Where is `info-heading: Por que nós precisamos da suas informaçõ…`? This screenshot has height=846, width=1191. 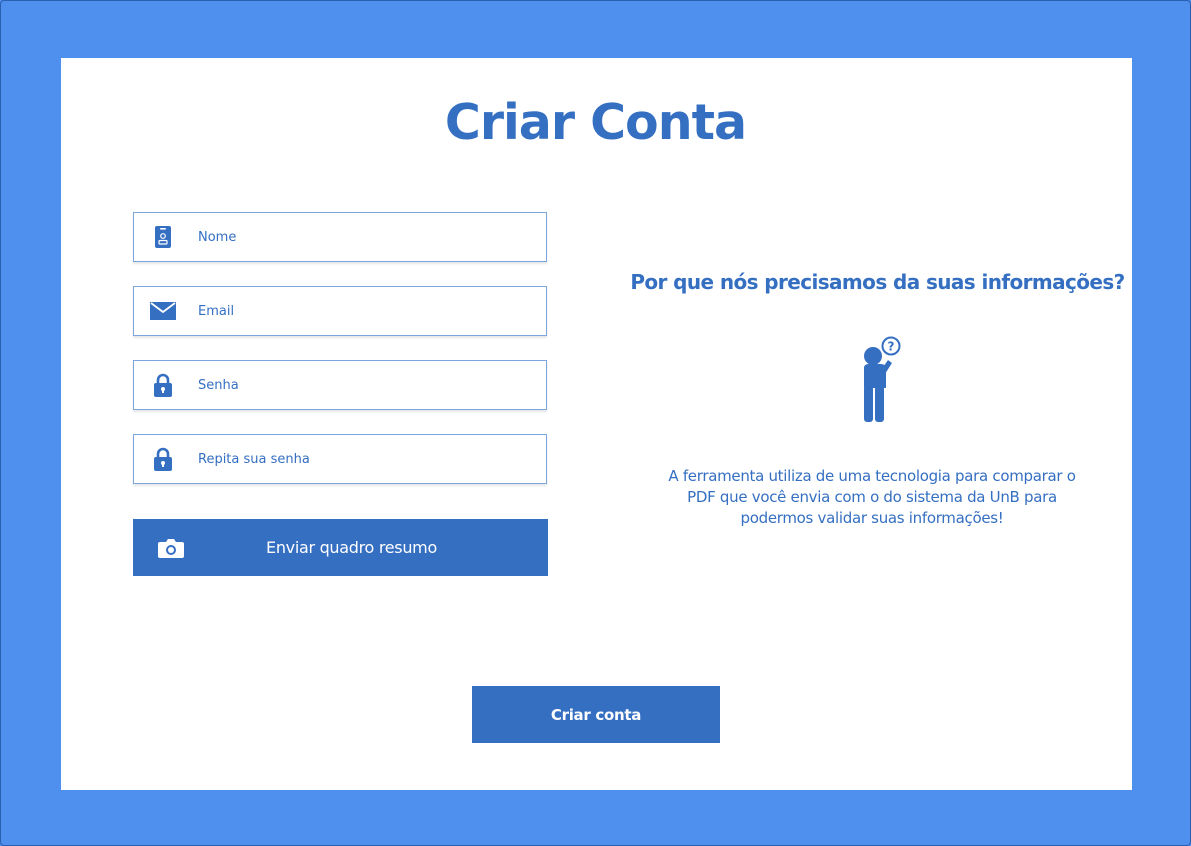 info-heading: Por que nós precisamos da suas informaçõ… is located at coordinates (877, 282).